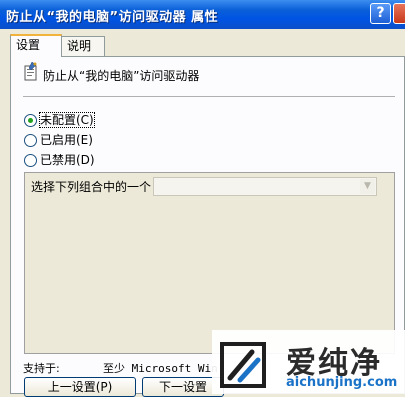 The width and height of the screenshot is (405, 397). What do you see at coordinates (41, 368) in the screenshot?
I see `support-label: 支持于:` at bounding box center [41, 368].